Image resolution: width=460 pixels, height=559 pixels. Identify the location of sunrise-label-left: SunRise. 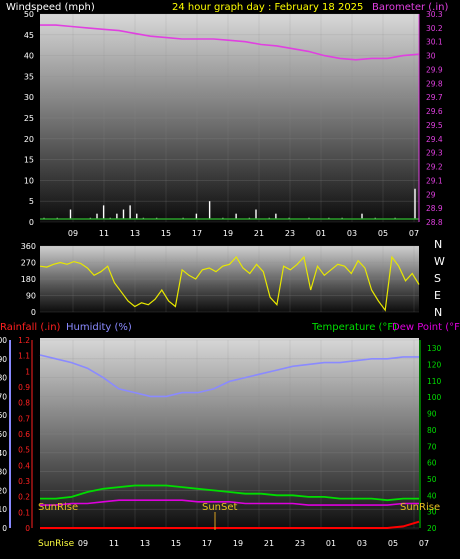
(58, 507).